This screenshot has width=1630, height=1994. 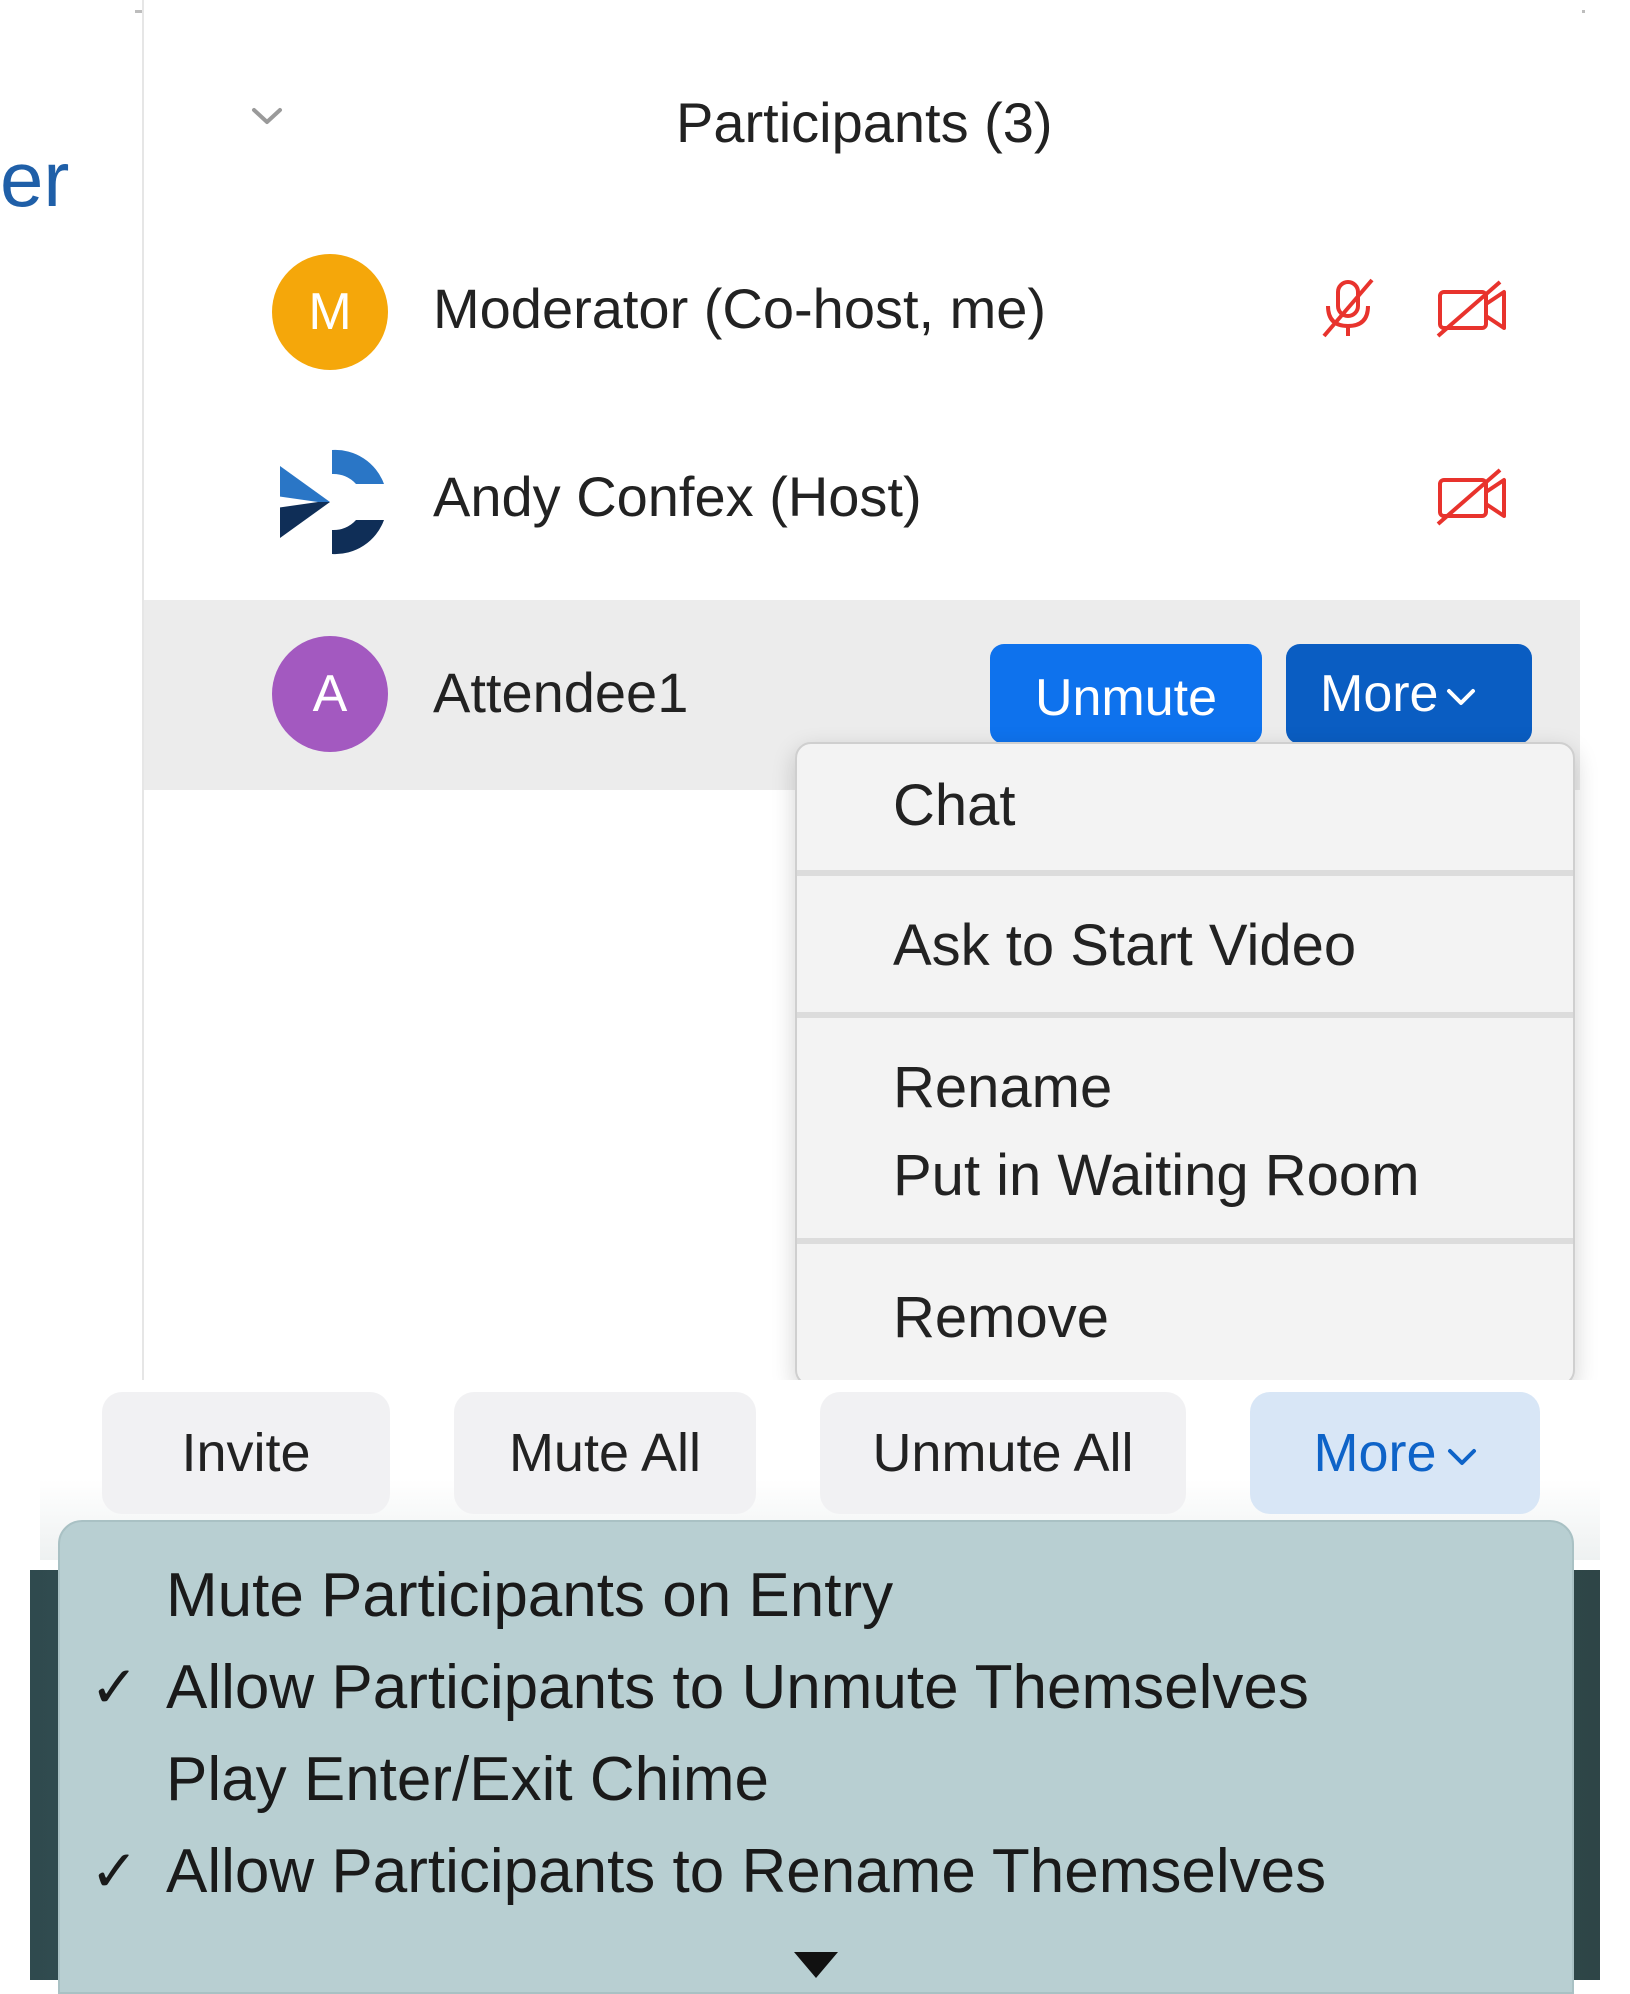 What do you see at coordinates (1003, 1453) in the screenshot?
I see `unmute-all-button: Unmute All` at bounding box center [1003, 1453].